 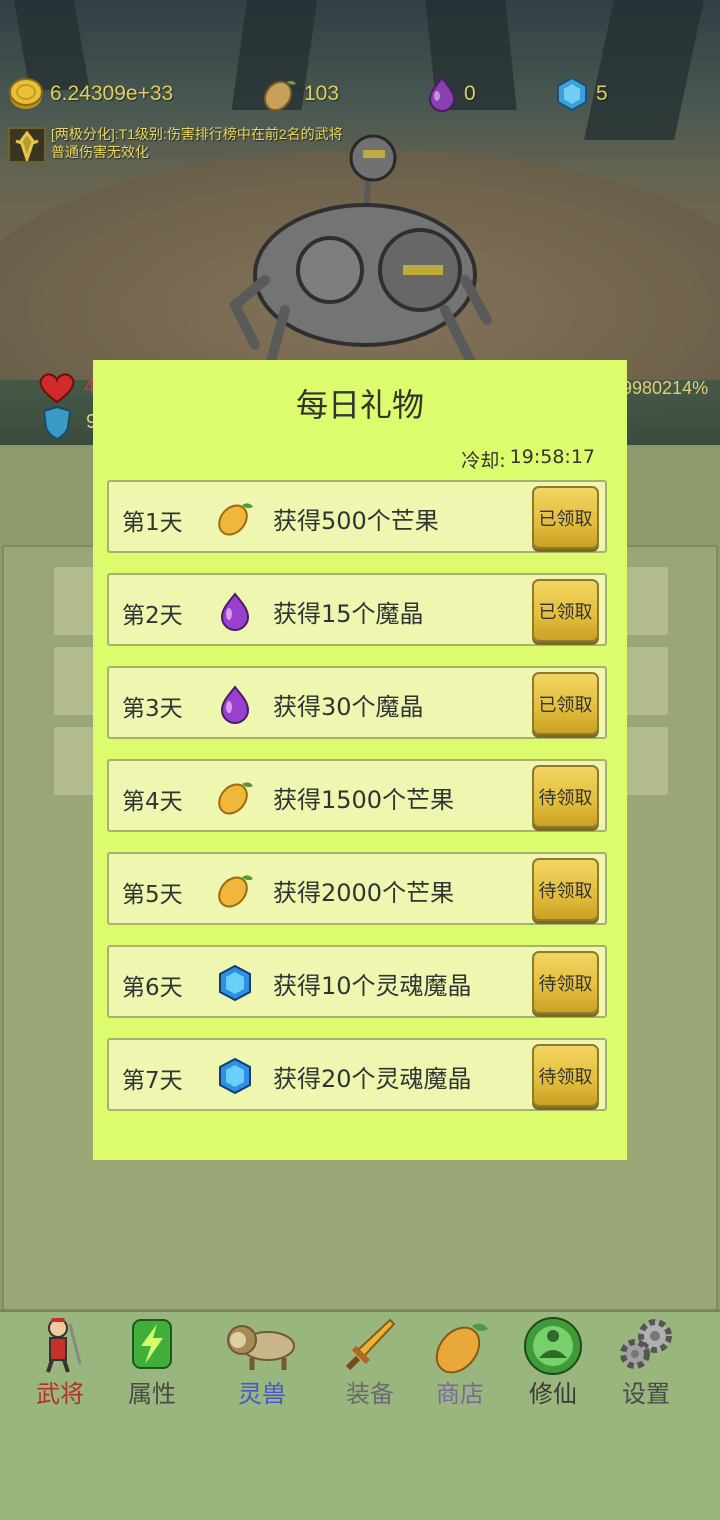 I want to click on buff-line-2: 普通伤害无效化, so click(x=100, y=152).